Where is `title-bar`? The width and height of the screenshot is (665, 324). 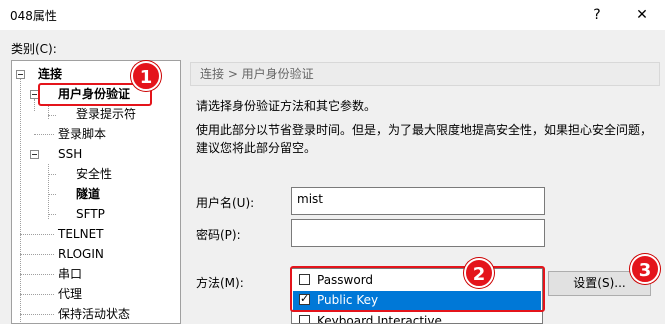 title-bar is located at coordinates (332, 15).